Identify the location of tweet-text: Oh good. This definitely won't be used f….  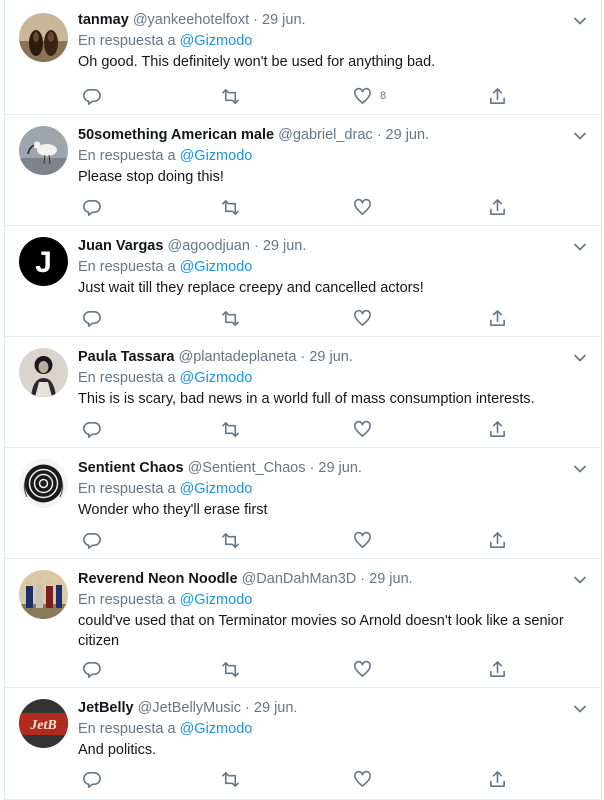
(257, 62).